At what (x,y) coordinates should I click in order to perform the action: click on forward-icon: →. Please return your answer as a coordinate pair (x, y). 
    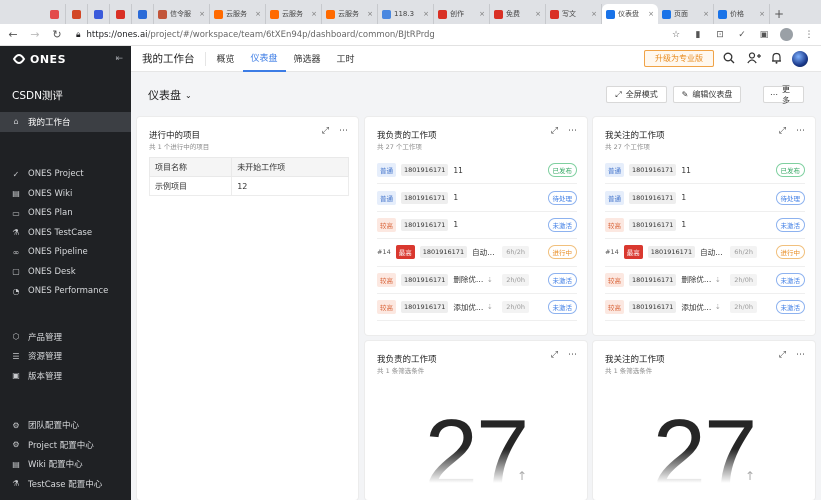
    Looking at the image, I should click on (35, 34).